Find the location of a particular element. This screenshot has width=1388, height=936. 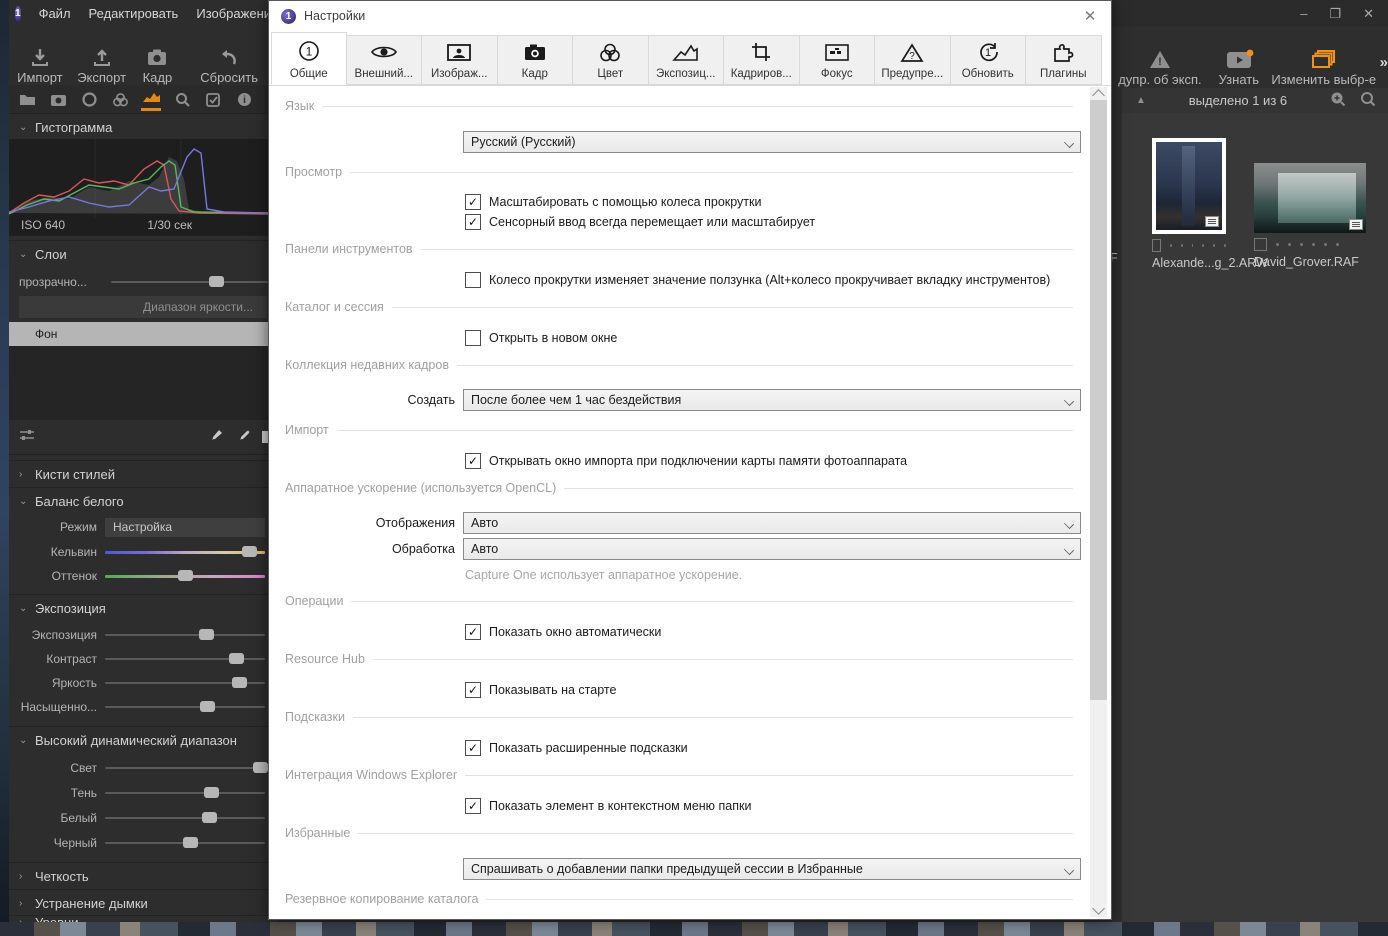

exposure-slider is located at coordinates (185, 634).